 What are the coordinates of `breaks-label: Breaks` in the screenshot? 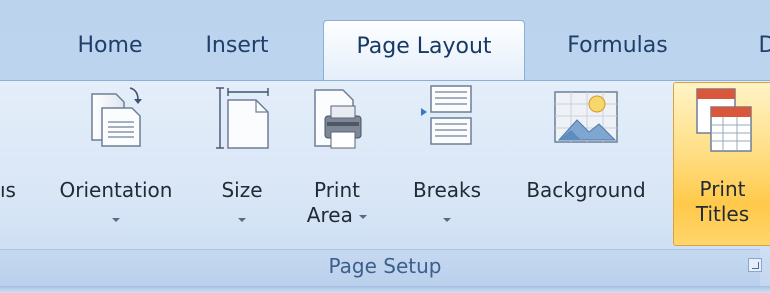 It's located at (447, 190).